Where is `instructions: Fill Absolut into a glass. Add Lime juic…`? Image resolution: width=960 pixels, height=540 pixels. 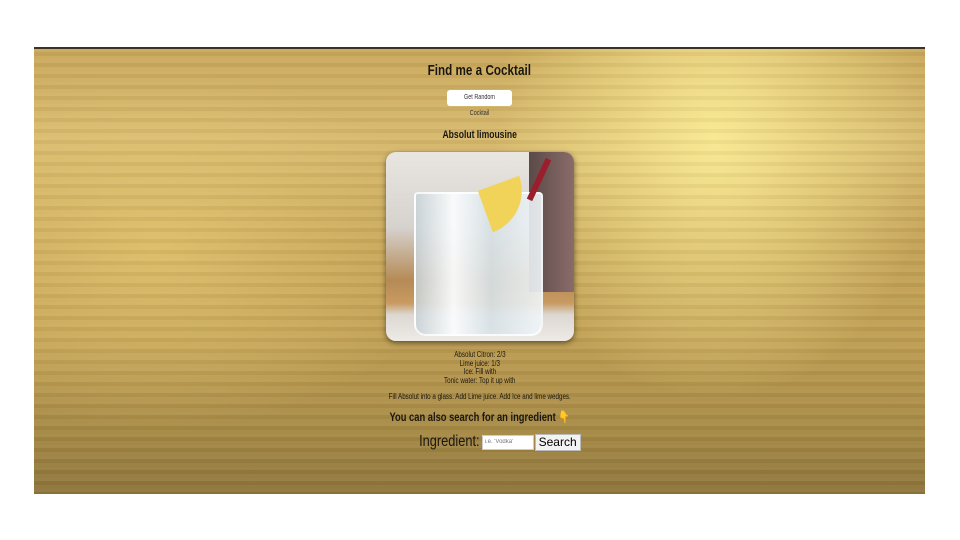 instructions: Fill Absolut into a glass. Add Lime juic… is located at coordinates (479, 396).